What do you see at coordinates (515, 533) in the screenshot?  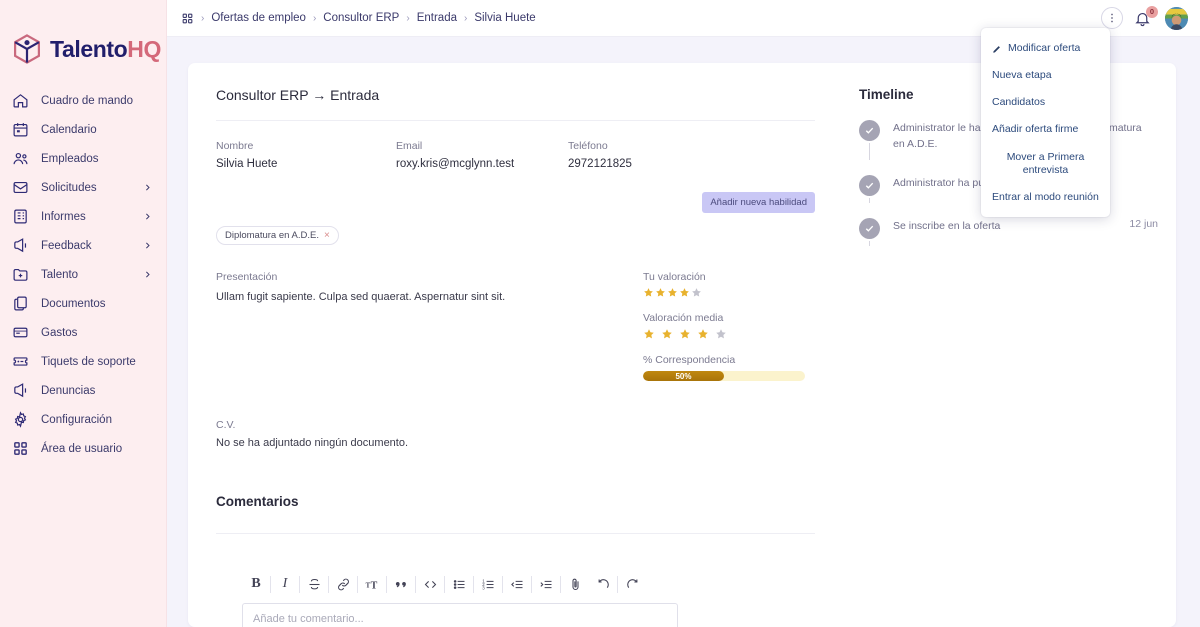 I see `comments-divider` at bounding box center [515, 533].